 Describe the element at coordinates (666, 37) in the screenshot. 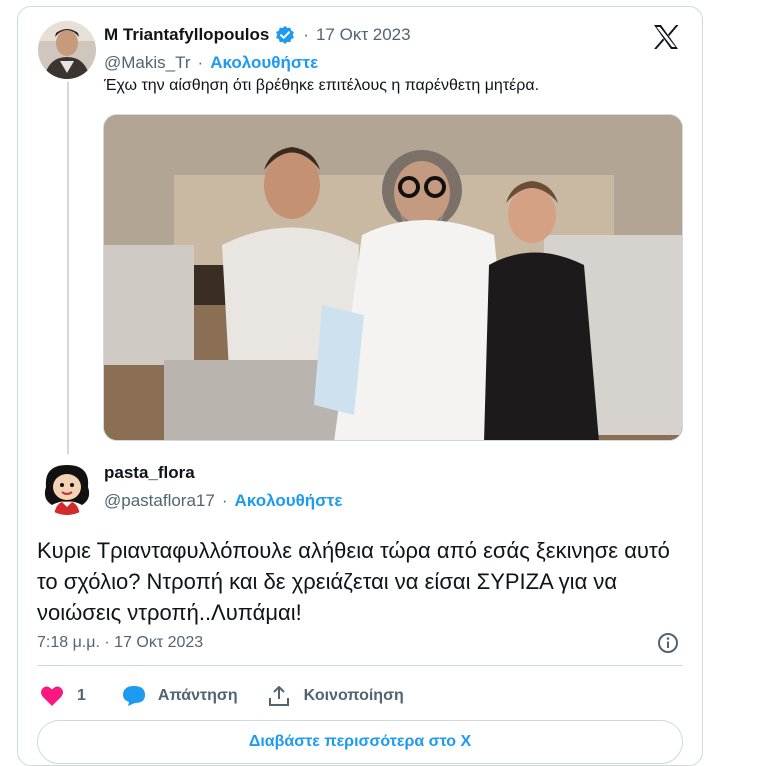

I see `x-logo-icon` at that location.